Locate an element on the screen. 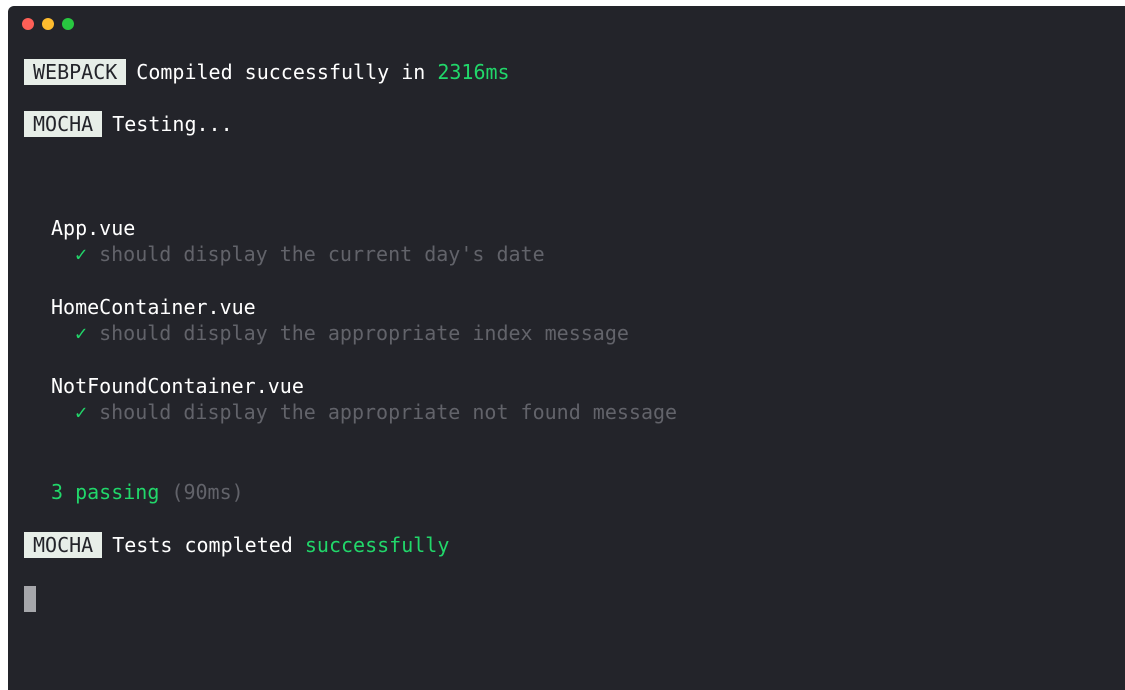  webpack-line: WEBPACK Compiled successfully in 2316ms is located at coordinates (267, 72).